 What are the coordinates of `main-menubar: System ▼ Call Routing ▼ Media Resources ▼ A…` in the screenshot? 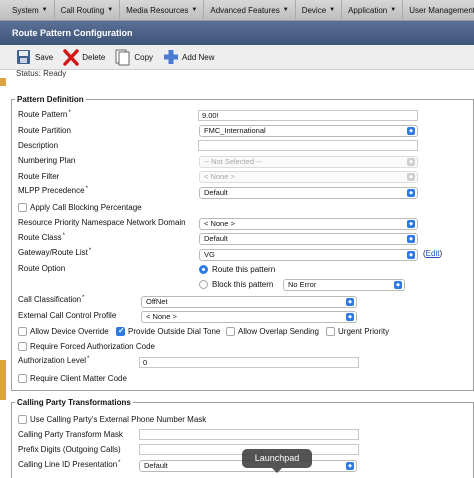 It's located at (237, 10).